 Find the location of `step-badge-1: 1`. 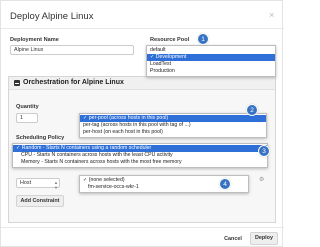

step-badge-1: 1 is located at coordinates (203, 39).